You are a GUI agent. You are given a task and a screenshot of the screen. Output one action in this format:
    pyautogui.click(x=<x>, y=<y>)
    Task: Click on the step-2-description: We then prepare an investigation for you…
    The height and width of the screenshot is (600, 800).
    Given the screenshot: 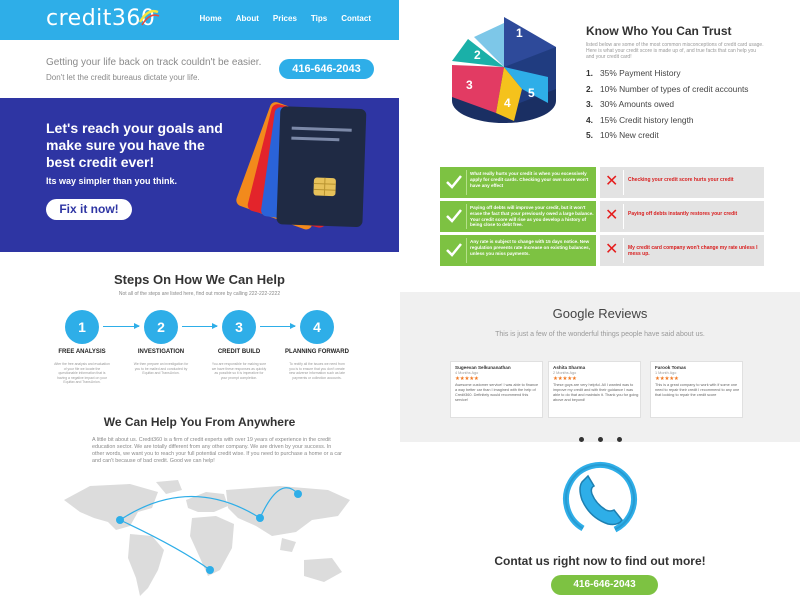 What is the action you would take?
    pyautogui.click(x=161, y=368)
    